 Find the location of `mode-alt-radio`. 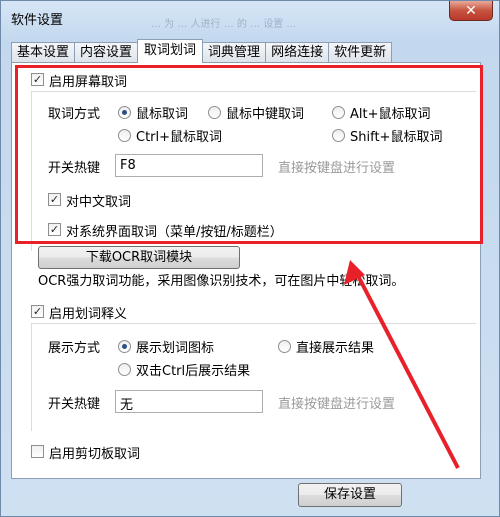

mode-alt-radio is located at coordinates (338, 112).